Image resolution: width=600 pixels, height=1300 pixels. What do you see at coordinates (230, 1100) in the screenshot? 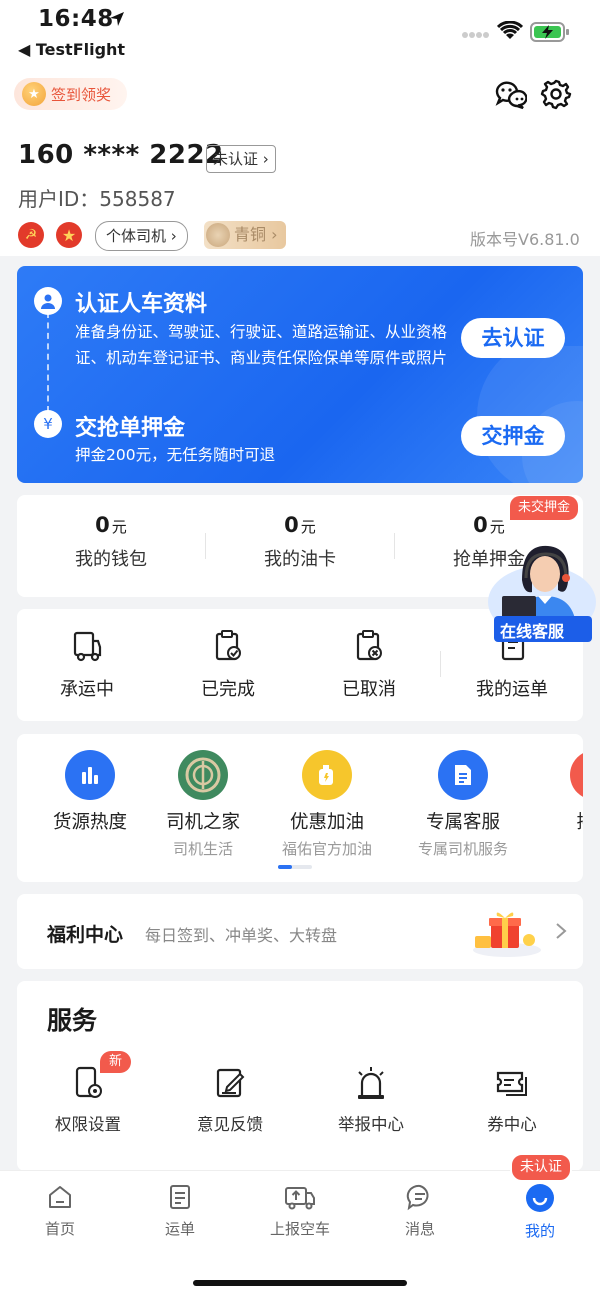
I see `service-feedback: 意见反馈` at bounding box center [230, 1100].